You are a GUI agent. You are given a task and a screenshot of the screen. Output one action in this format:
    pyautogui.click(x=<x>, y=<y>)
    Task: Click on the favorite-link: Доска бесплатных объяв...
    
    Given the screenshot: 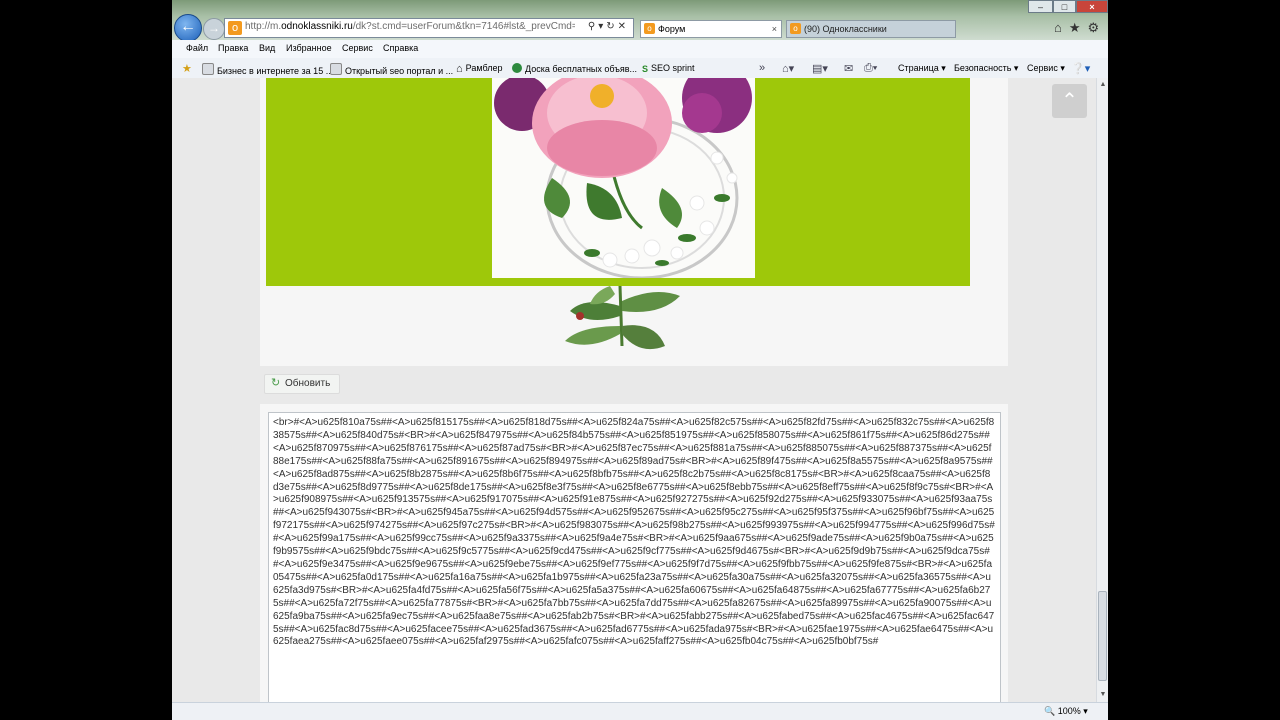 What is the action you would take?
    pyautogui.click(x=574, y=68)
    